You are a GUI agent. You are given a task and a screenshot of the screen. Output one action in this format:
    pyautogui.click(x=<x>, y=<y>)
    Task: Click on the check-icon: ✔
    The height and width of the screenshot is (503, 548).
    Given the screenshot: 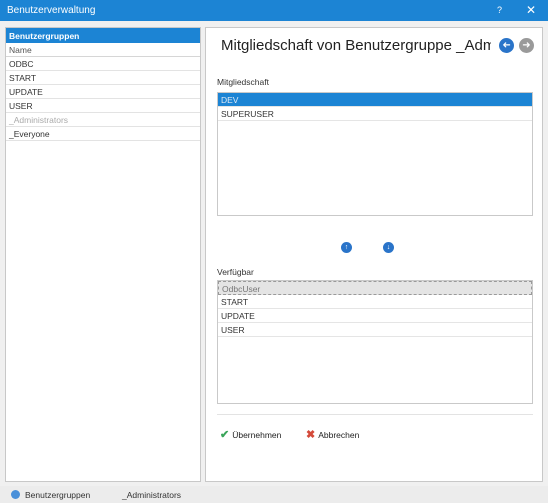 What is the action you would take?
    pyautogui.click(x=225, y=435)
    